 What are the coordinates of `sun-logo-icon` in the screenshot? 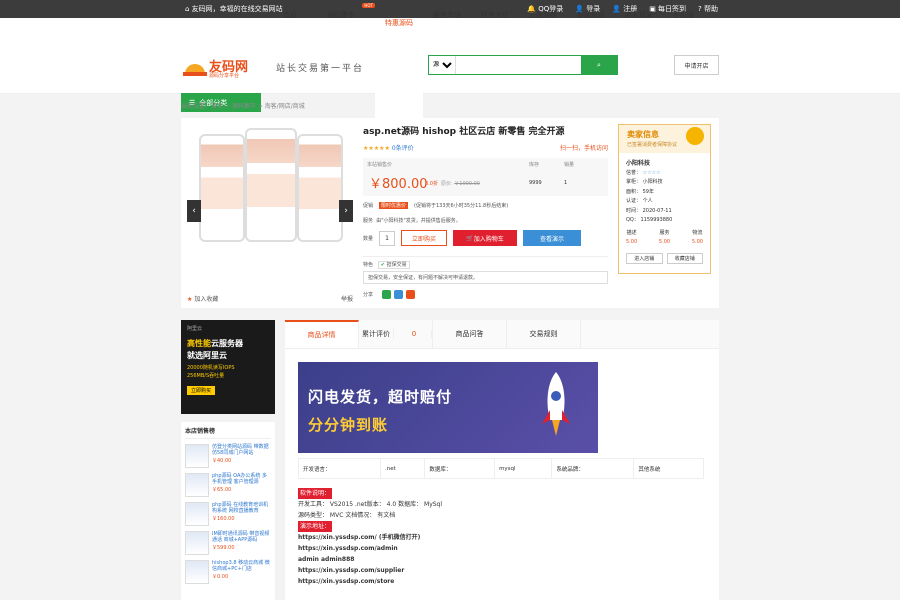 It's located at (195, 70).